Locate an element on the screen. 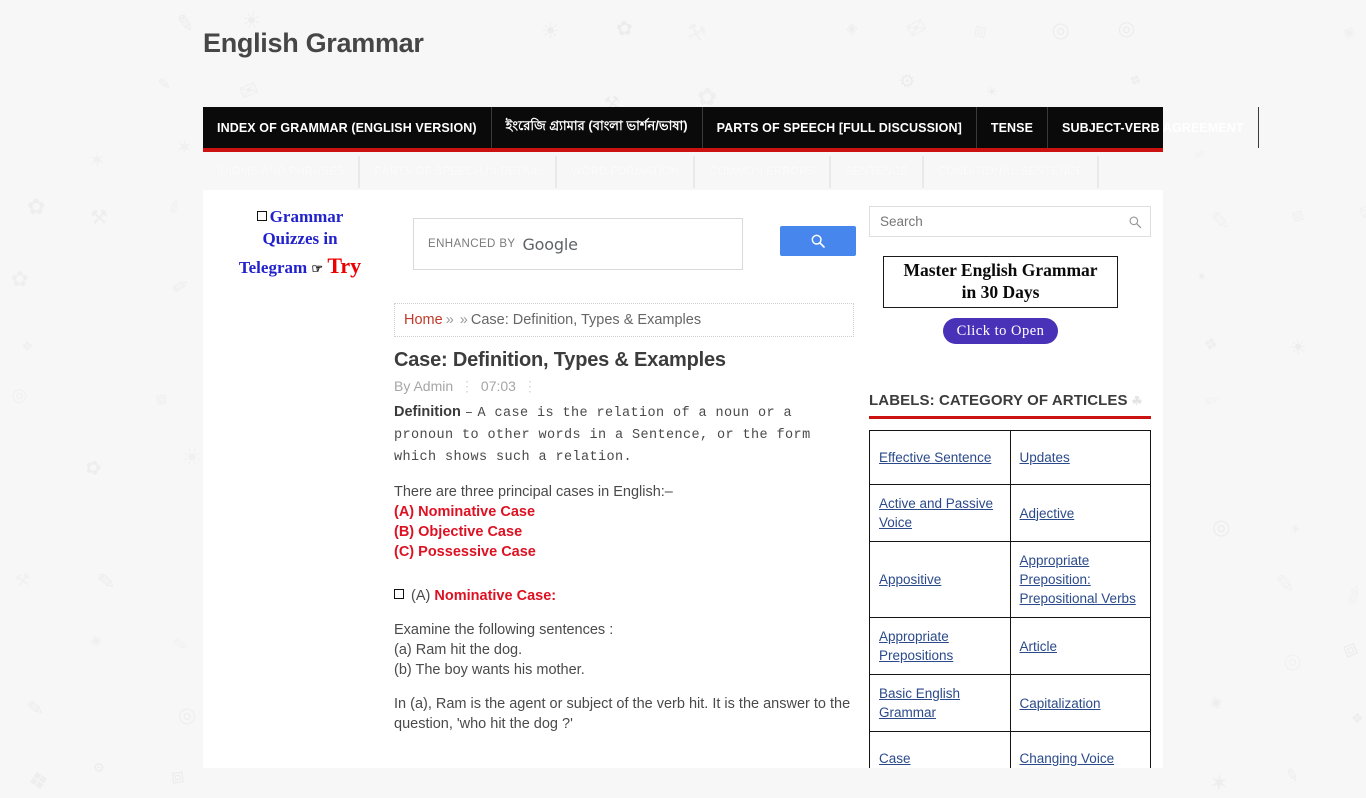 The height and width of the screenshot is (798, 1366). definition-label: Definition is located at coordinates (427, 412).